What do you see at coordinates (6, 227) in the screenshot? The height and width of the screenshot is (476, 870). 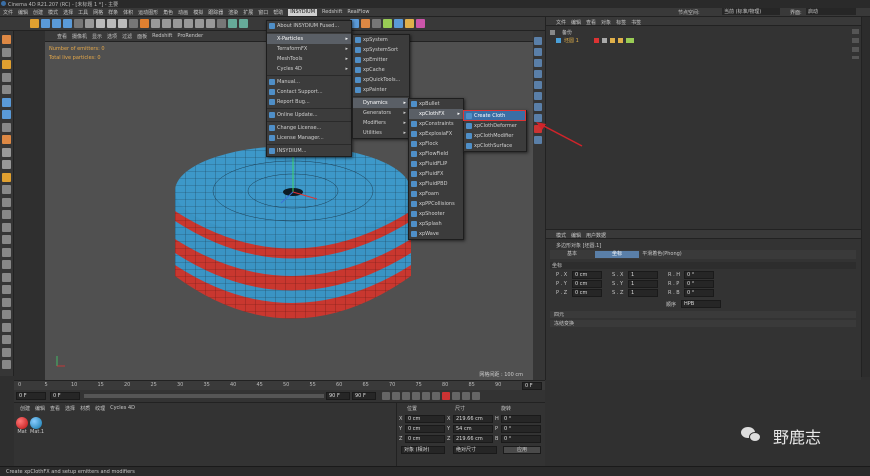 I see `left-tool-16-icon` at bounding box center [6, 227].